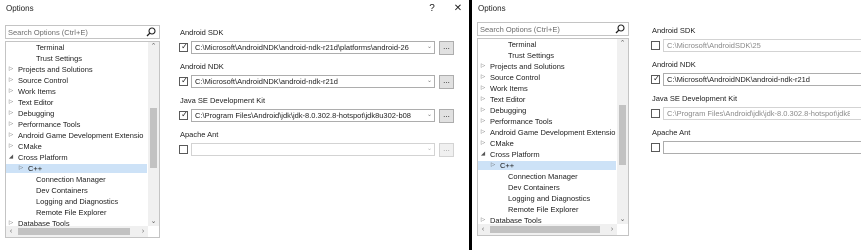 The image size is (861, 250). I want to click on android-sdk-path-combo: C:\Microsoft\AndroidSDK\25, so click(762, 45).